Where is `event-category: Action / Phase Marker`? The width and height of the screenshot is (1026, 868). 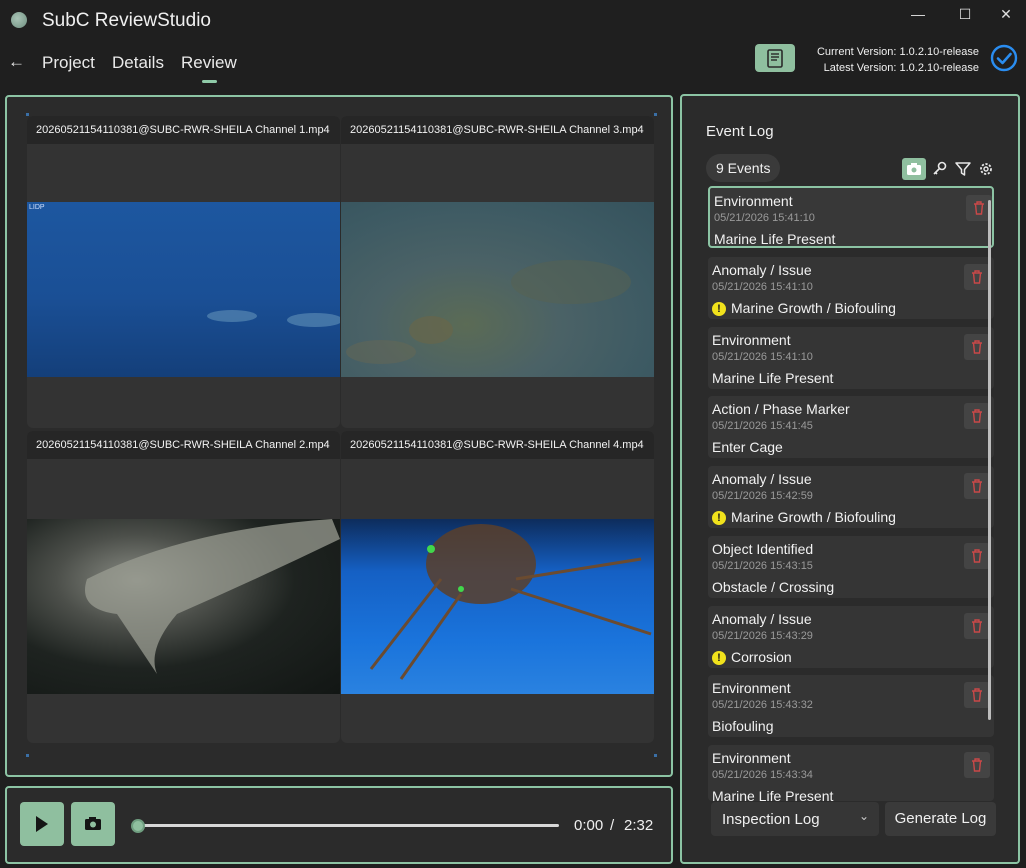
event-category: Action / Phase Marker is located at coordinates (781, 409).